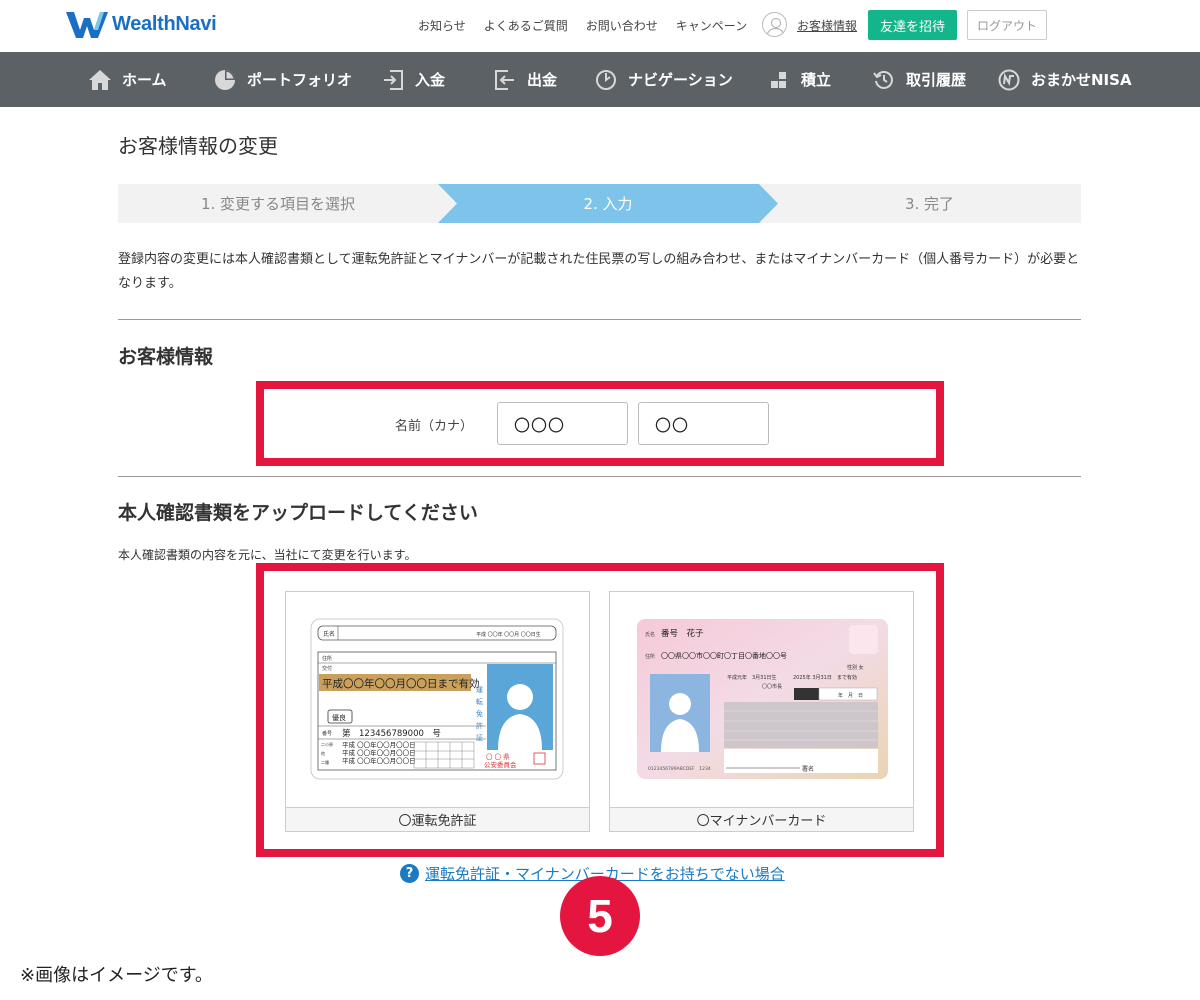 The height and width of the screenshot is (1000, 1200). What do you see at coordinates (936, 80) in the screenshot?
I see `nav-label: 取引履歴` at bounding box center [936, 80].